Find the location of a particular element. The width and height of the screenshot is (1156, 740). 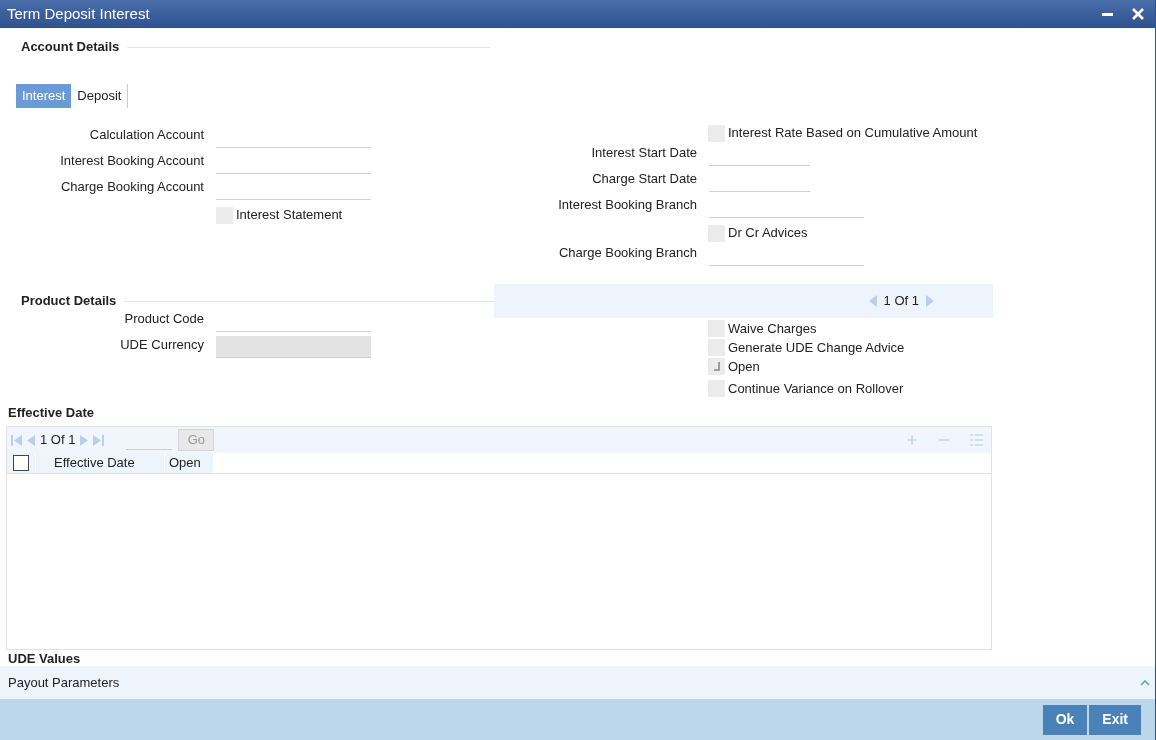

window-title: Term Deposit Interest is located at coordinates (78, 13).